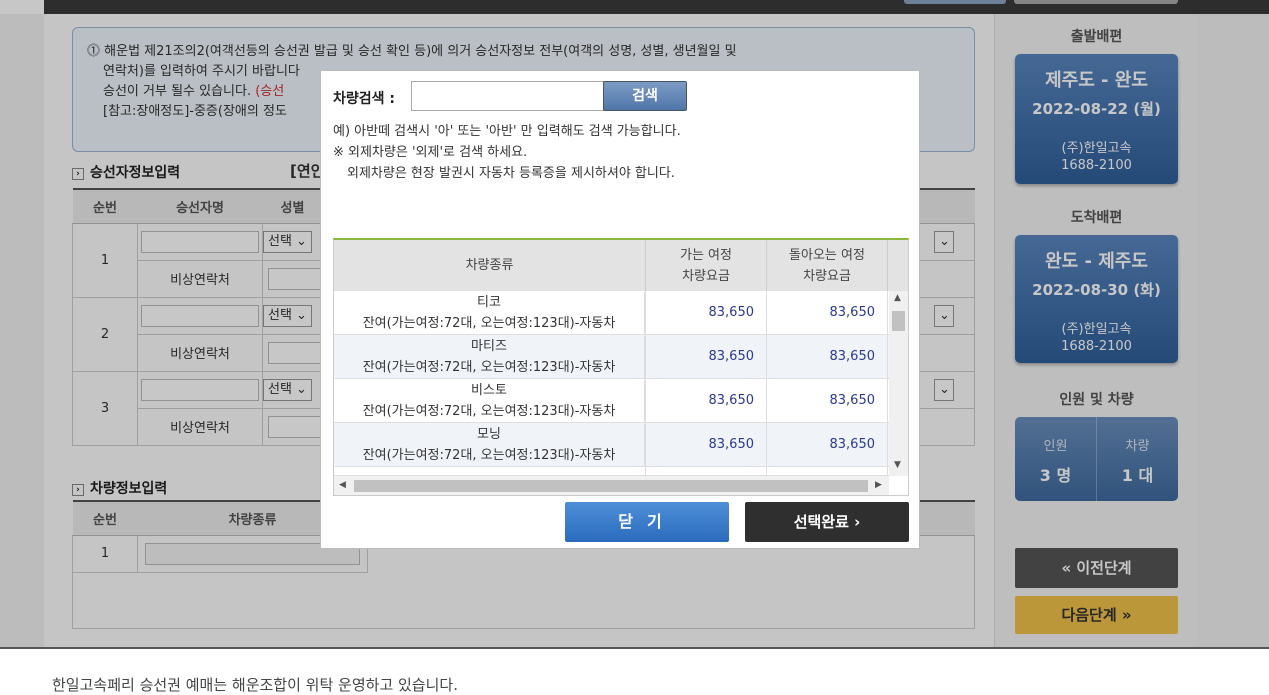  I want to click on scroll-left-icon: ◀, so click(342, 485).